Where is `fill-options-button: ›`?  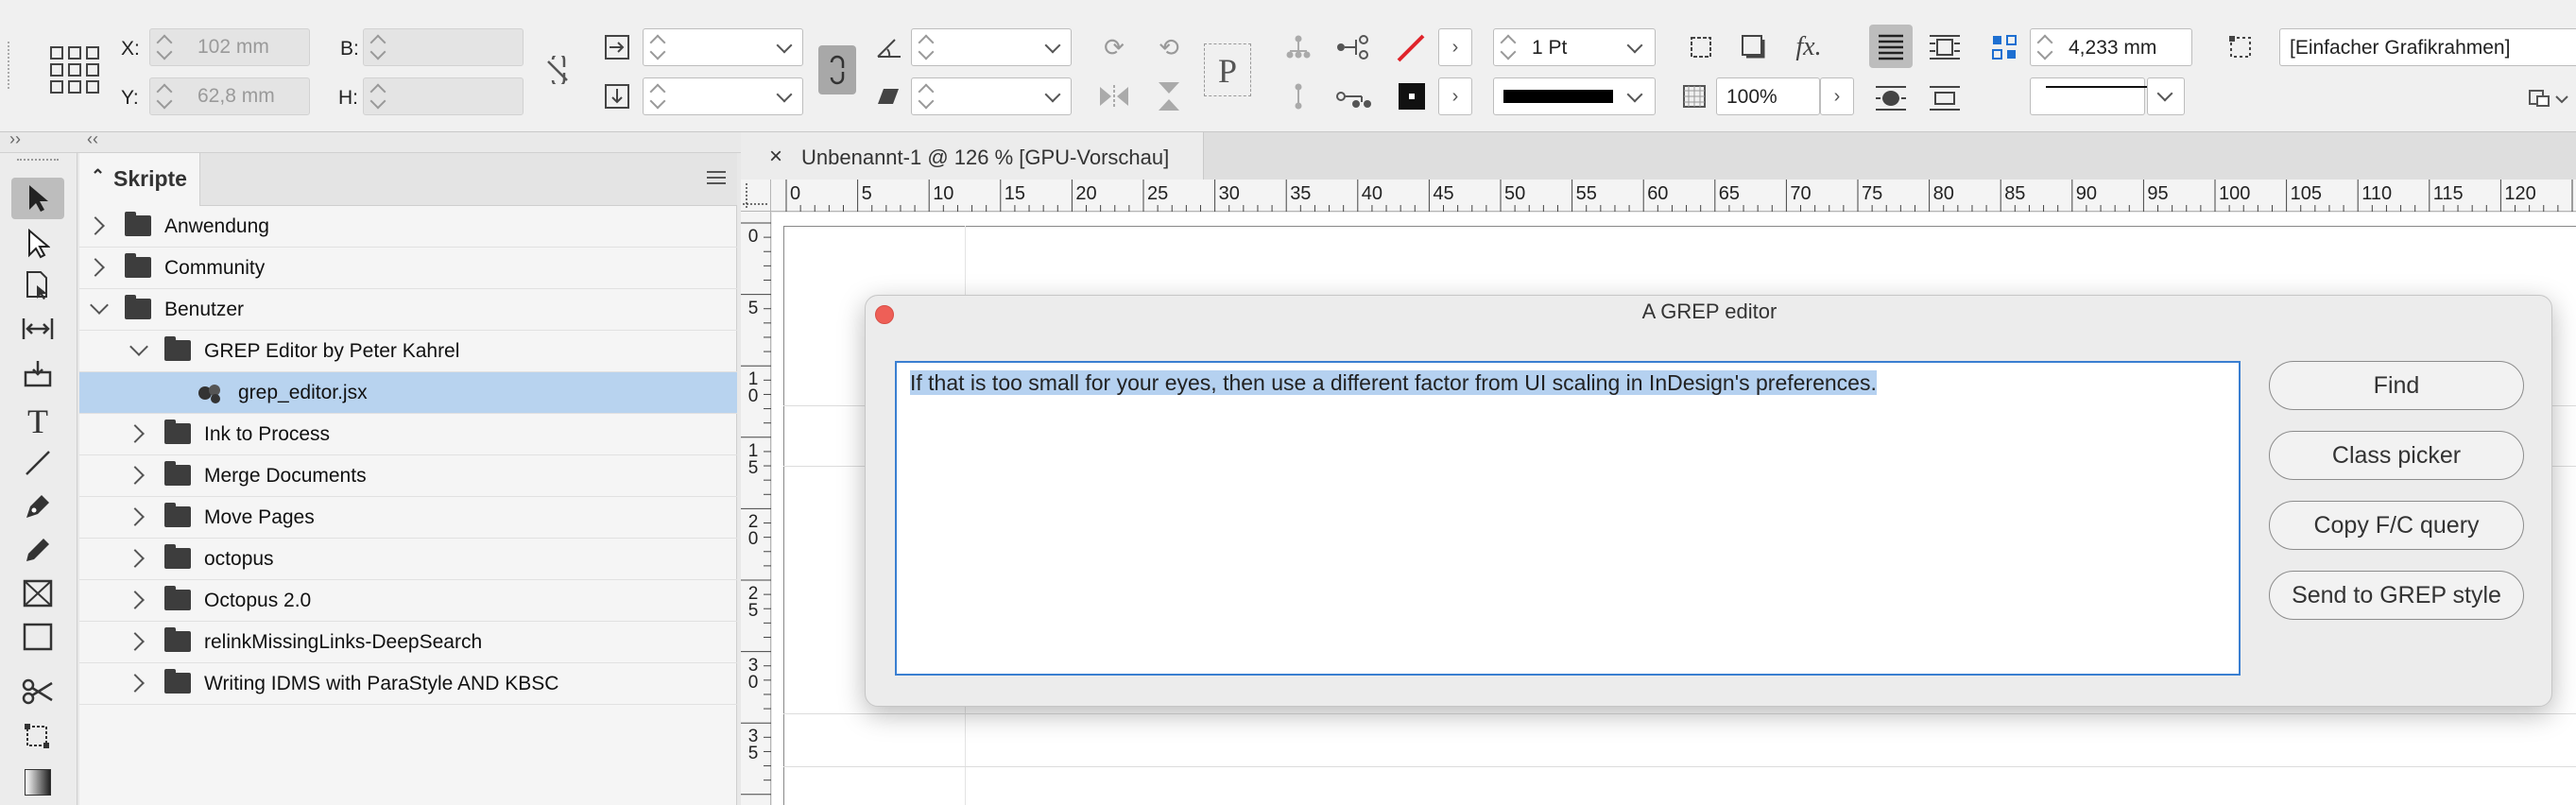
fill-options-button: › is located at coordinates (1455, 47).